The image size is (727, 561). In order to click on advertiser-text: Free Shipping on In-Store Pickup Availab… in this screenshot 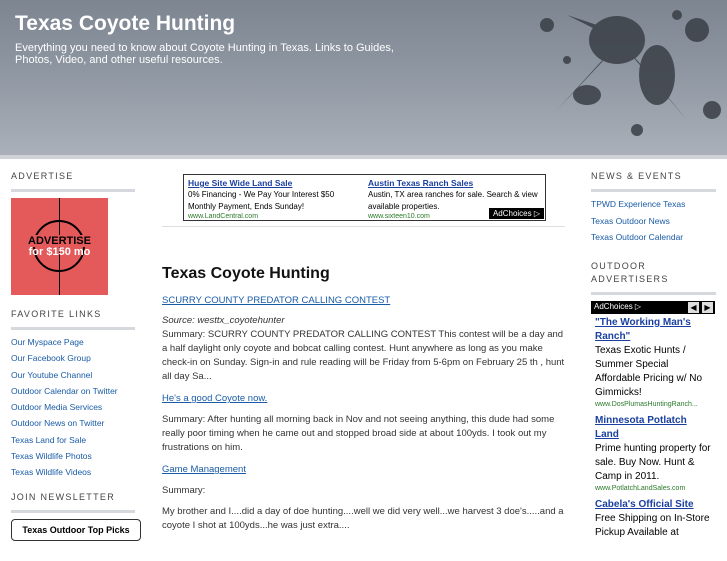, I will do `click(652, 525)`.